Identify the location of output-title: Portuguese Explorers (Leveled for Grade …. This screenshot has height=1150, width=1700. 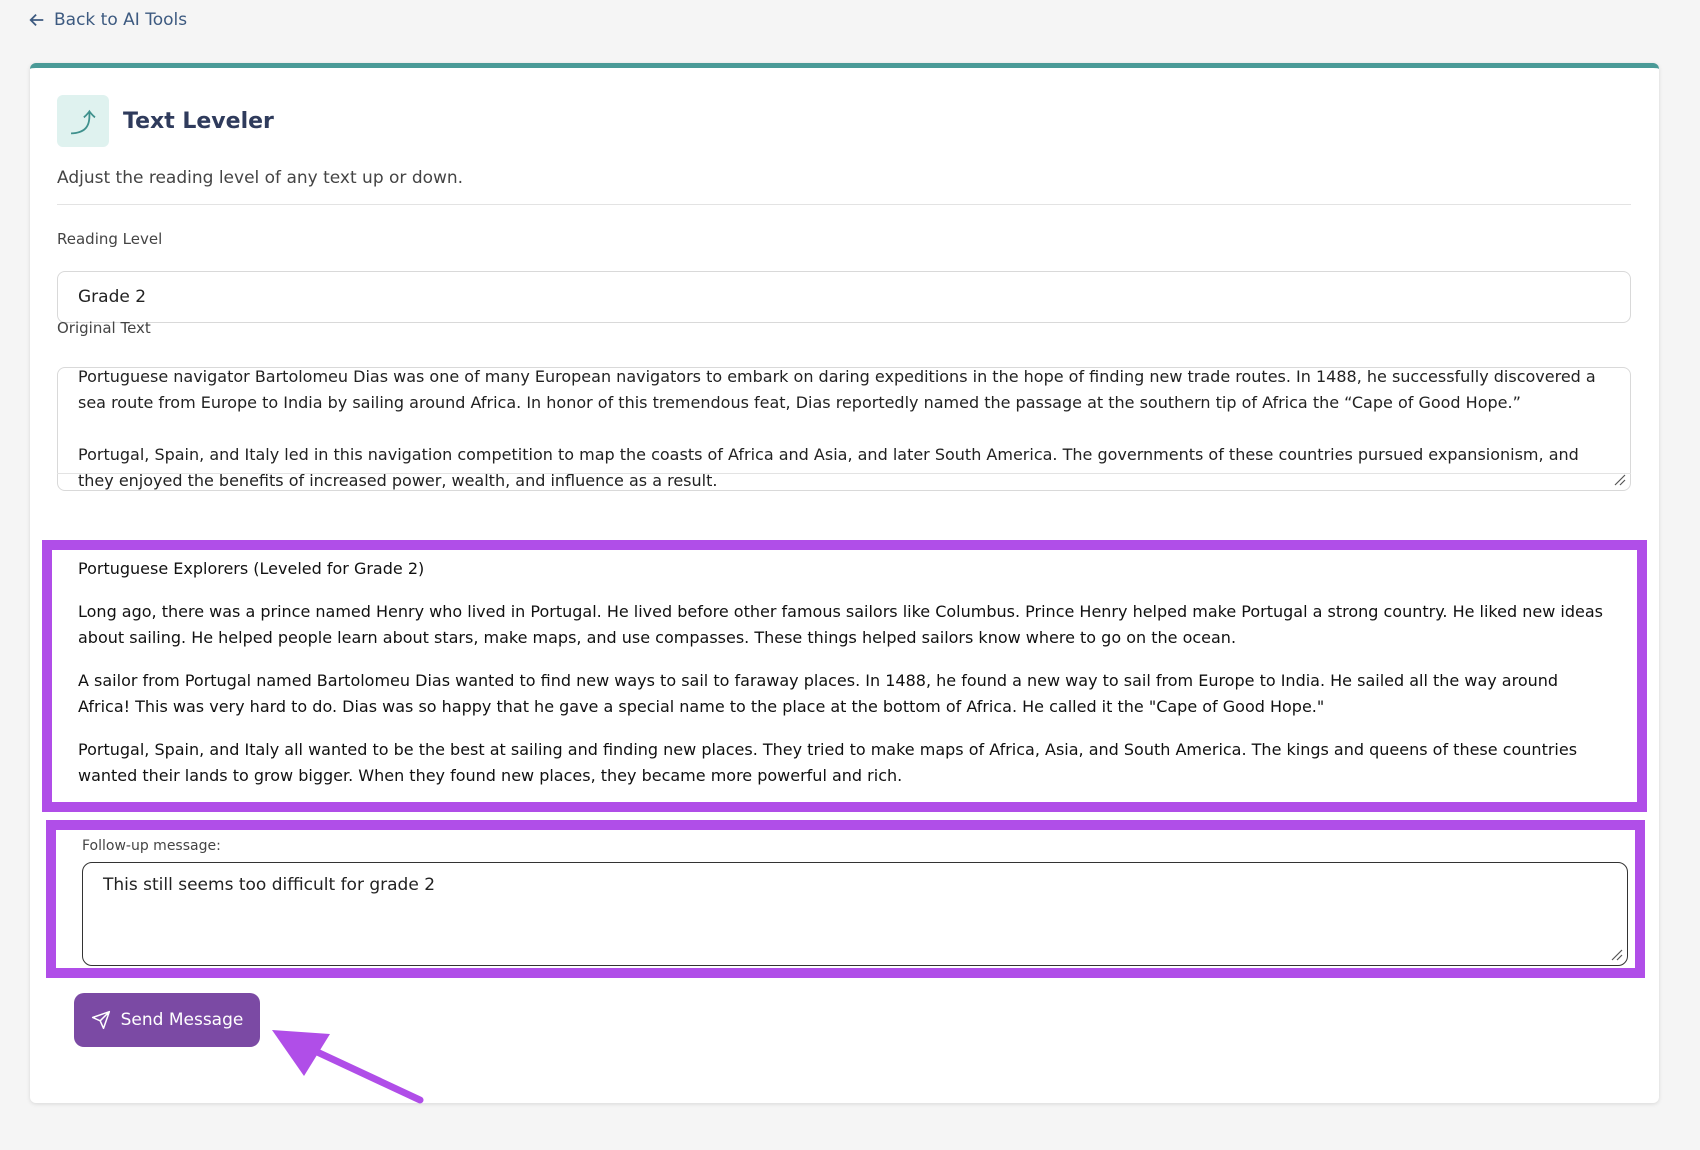
(251, 568).